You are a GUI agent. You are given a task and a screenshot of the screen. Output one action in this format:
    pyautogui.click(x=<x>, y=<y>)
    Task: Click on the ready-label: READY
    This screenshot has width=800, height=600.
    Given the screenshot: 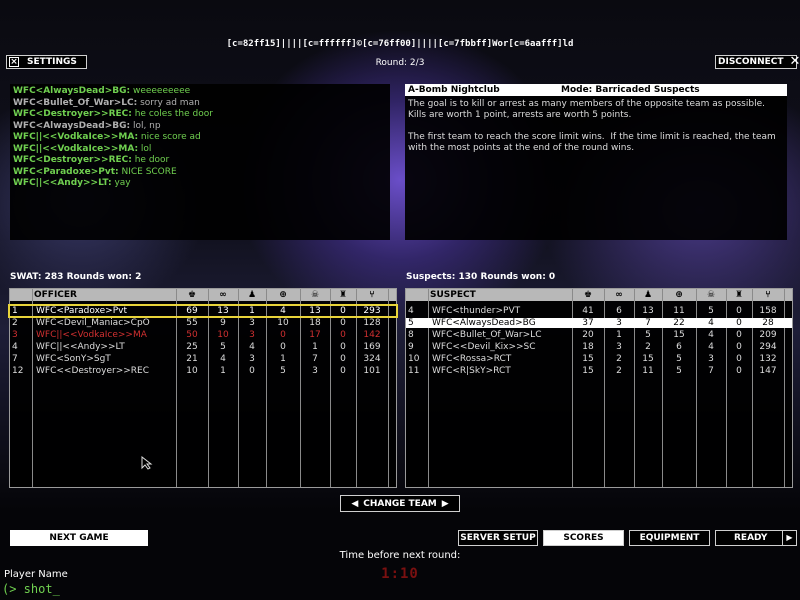 What is the action you would take?
    pyautogui.click(x=751, y=538)
    